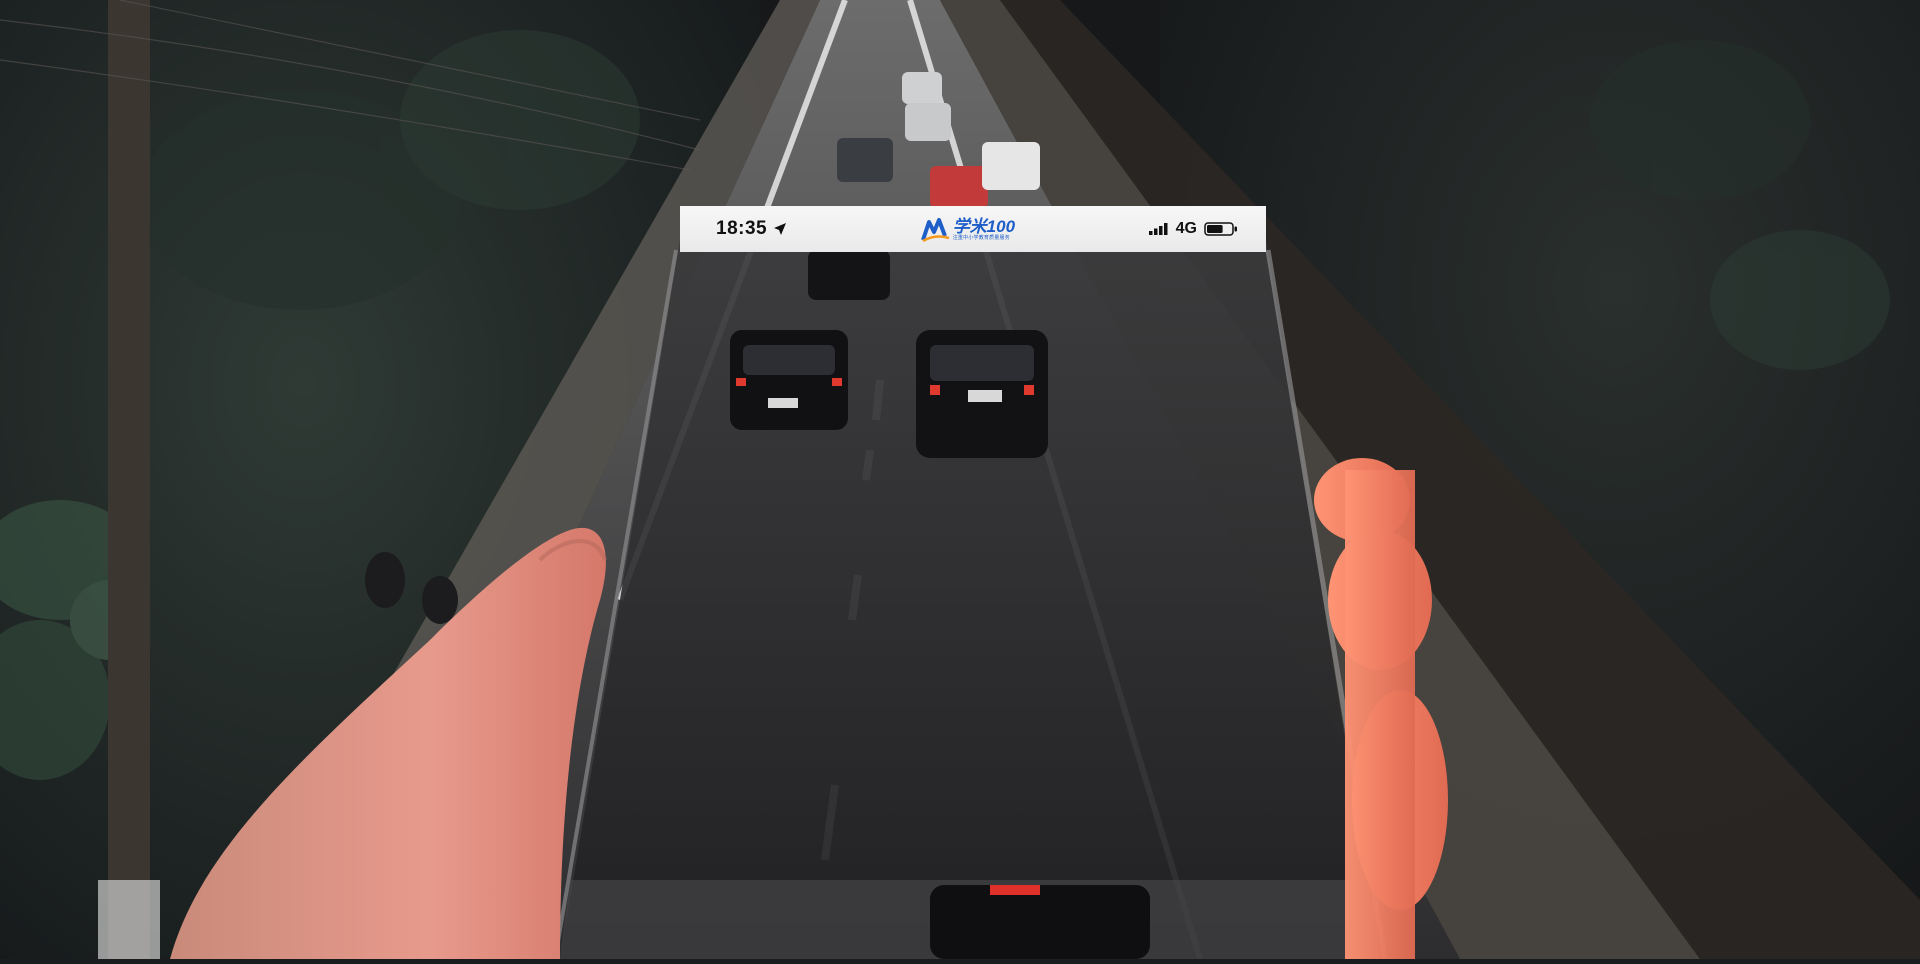  I want to click on app-logo: 学米100 注重中小学教育质量服务, so click(968, 229).